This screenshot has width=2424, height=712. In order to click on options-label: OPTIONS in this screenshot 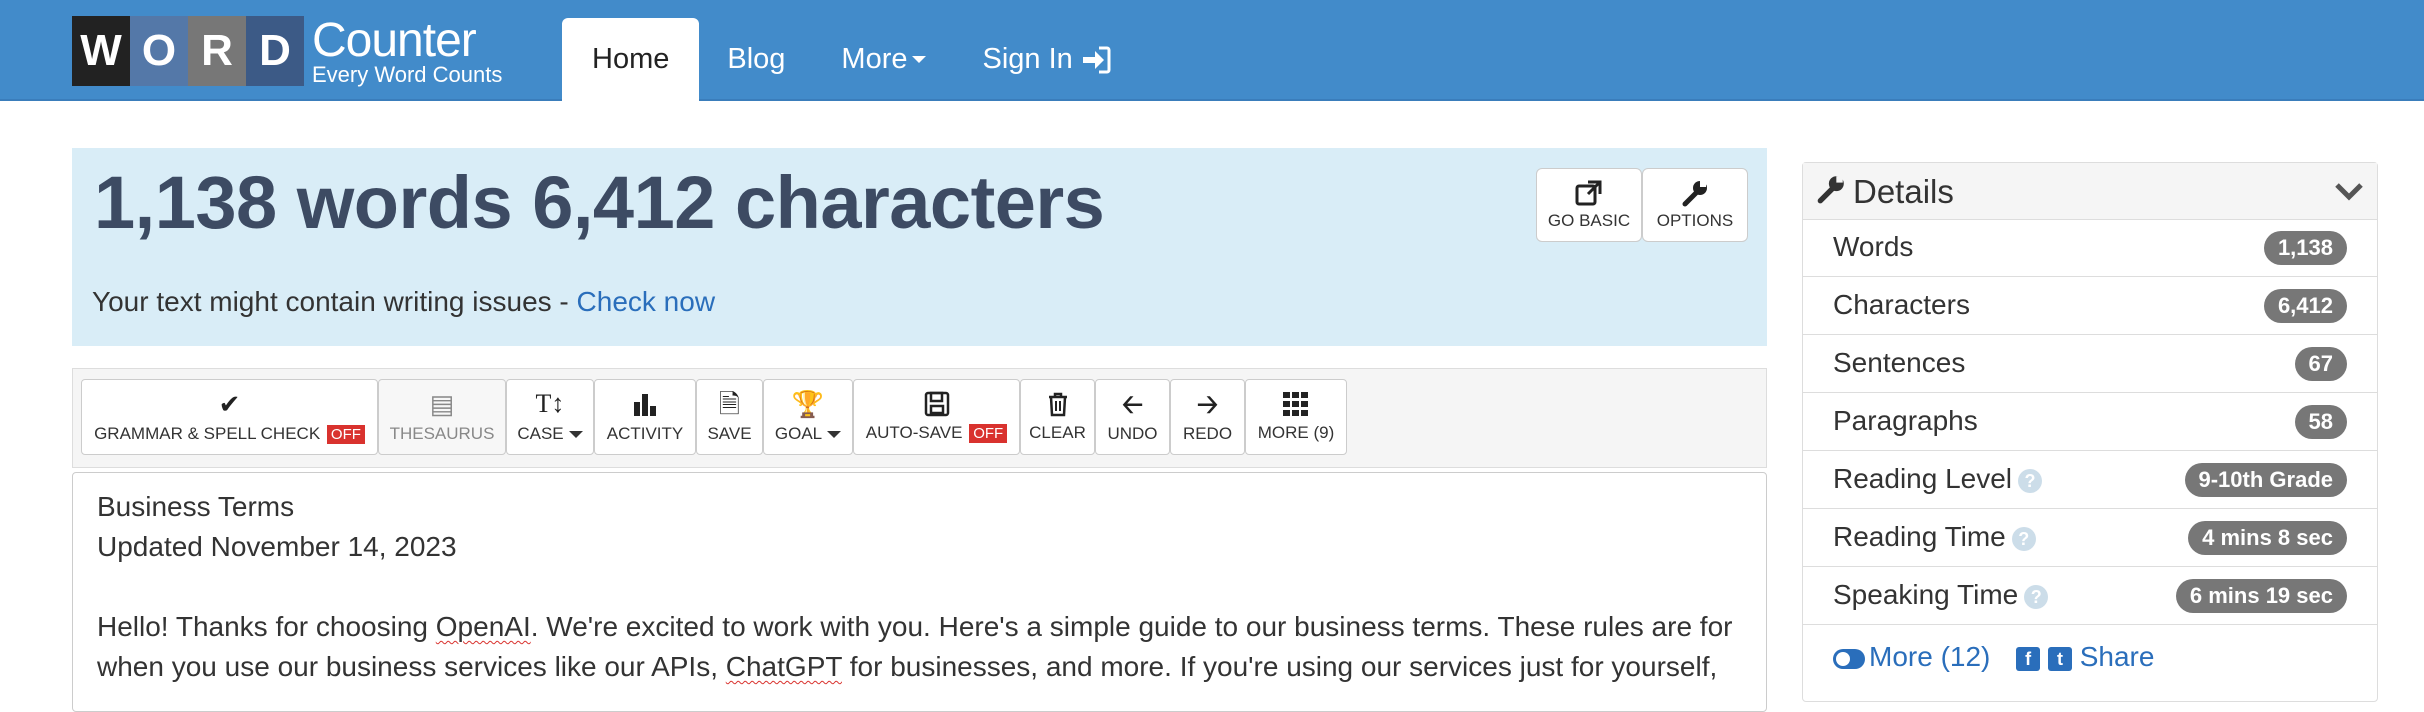, I will do `click(1695, 220)`.